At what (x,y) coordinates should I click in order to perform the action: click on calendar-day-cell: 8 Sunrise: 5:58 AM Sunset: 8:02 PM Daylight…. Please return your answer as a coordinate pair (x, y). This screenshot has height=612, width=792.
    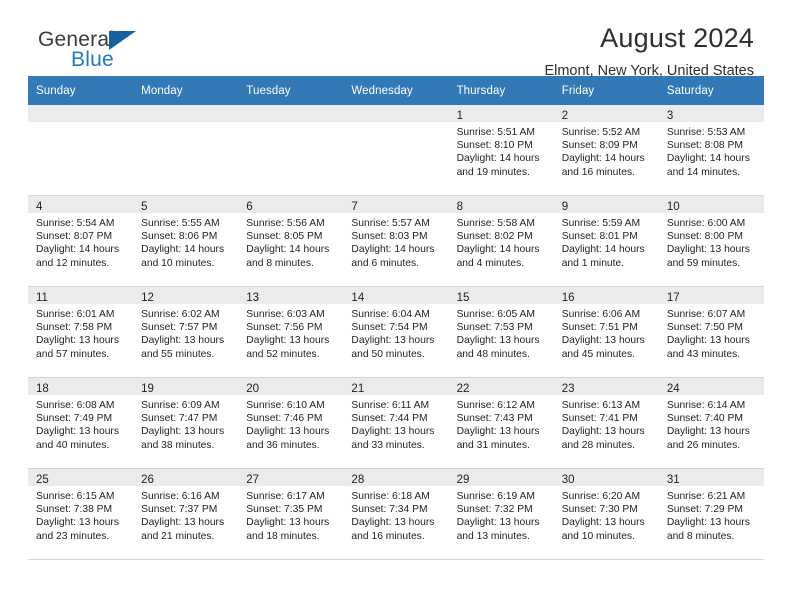
    Looking at the image, I should click on (501, 241).